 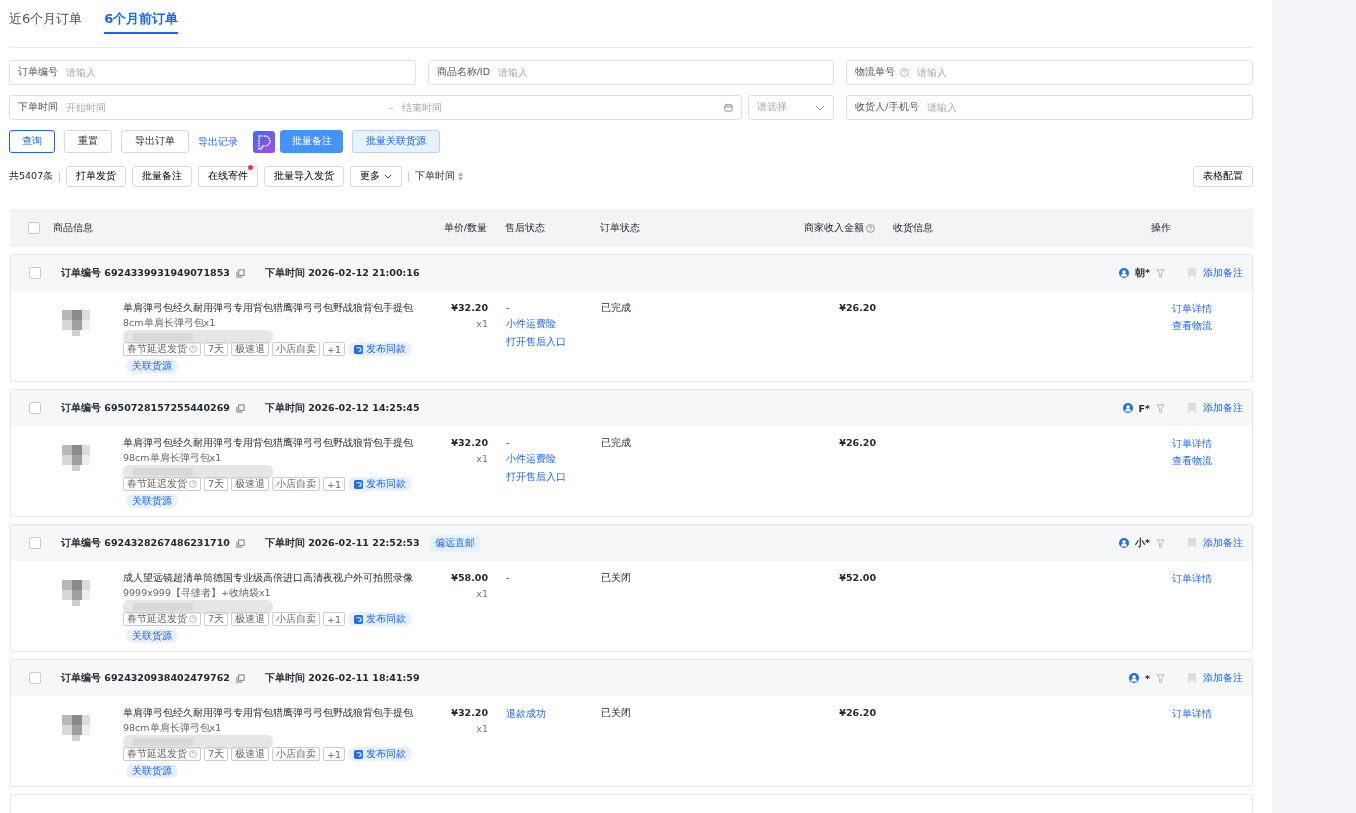 I want to click on buyer-name: F*, so click(x=1144, y=408).